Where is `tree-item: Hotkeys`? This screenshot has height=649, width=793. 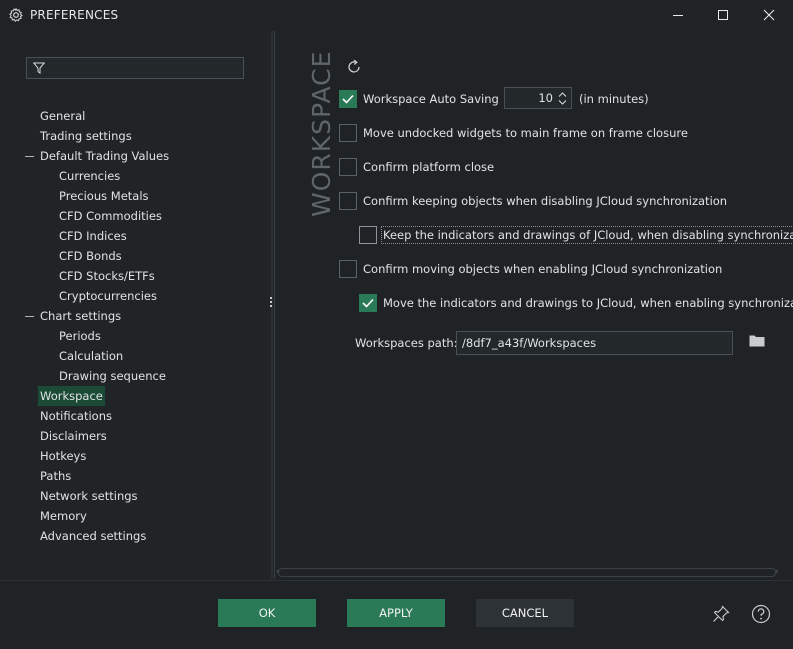 tree-item: Hotkeys is located at coordinates (63, 456).